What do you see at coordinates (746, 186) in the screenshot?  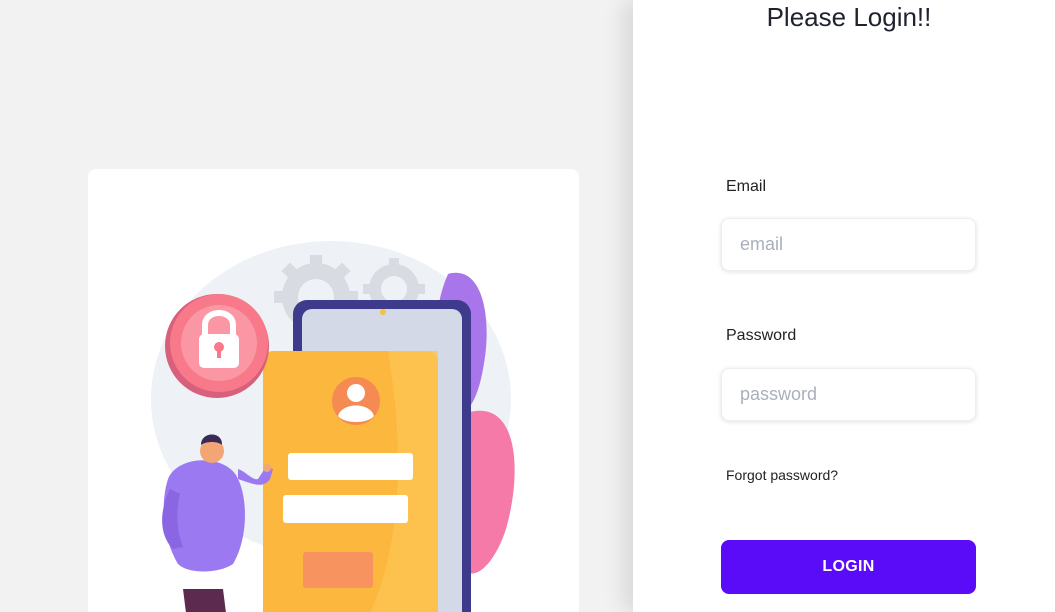 I see `email-label: Email` at bounding box center [746, 186].